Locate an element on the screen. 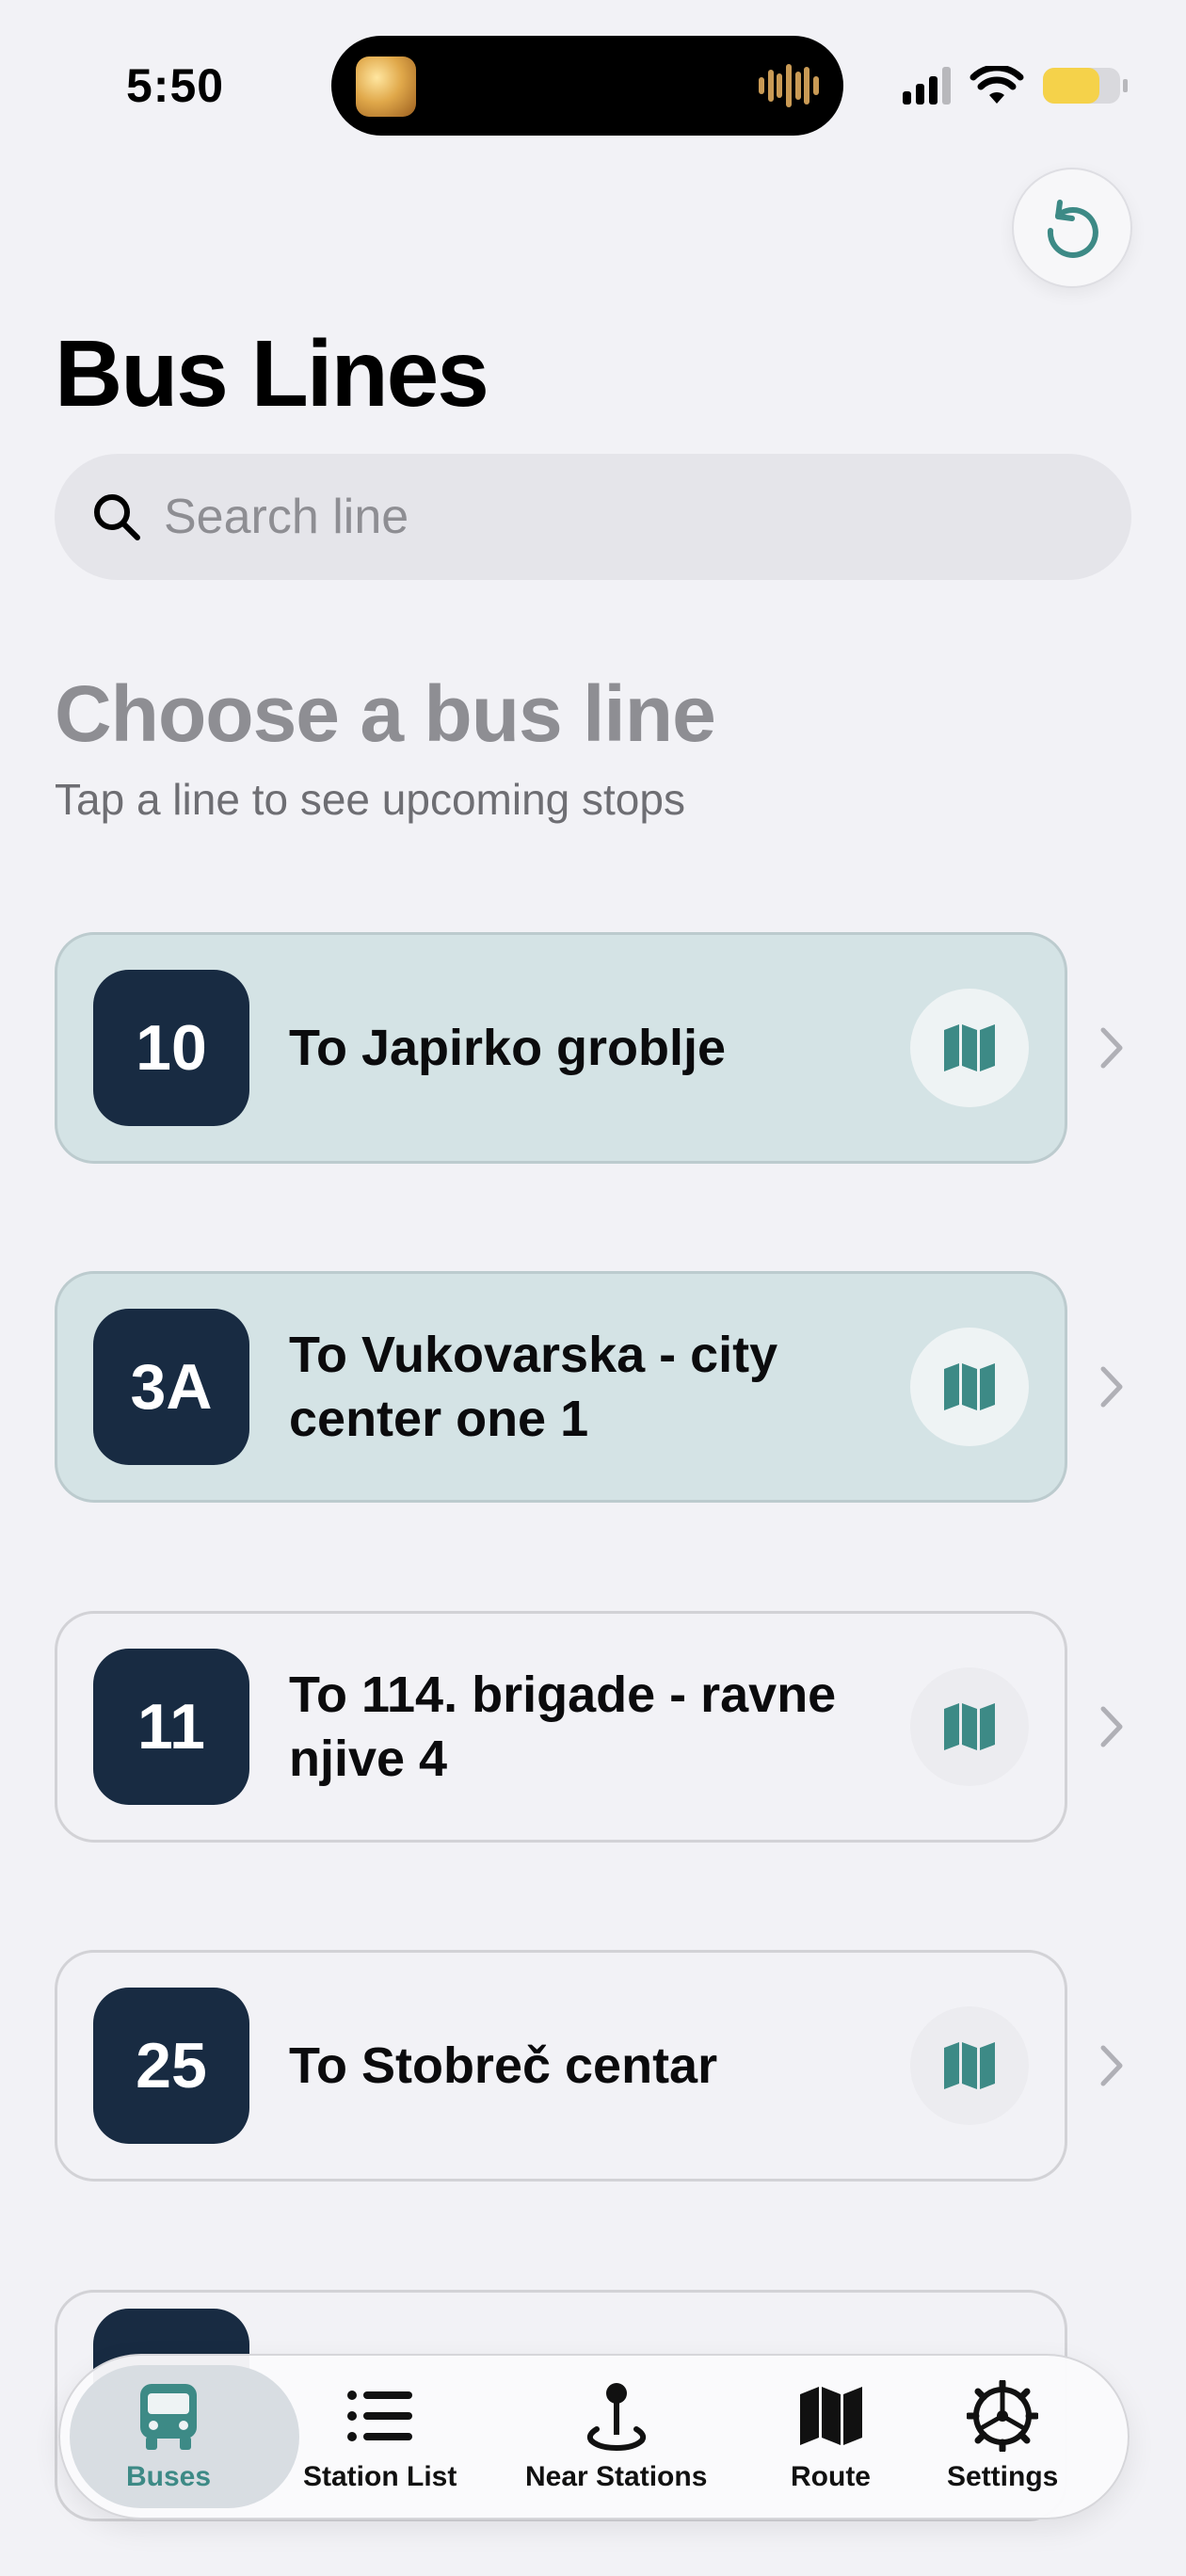 This screenshot has width=1186, height=2576. line-destination: To Stobreč centar is located at coordinates (504, 2065).